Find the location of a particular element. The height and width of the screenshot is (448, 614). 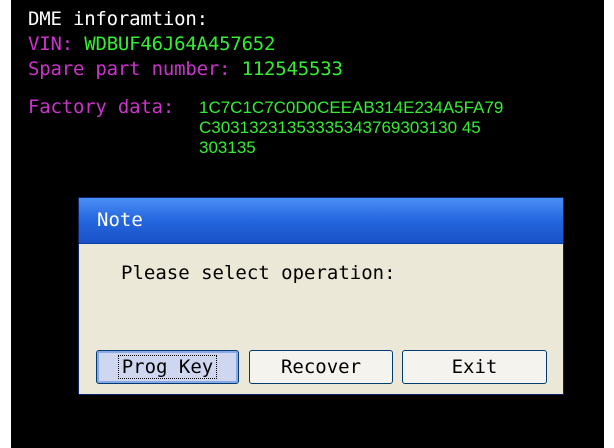

recover-label: Recover is located at coordinates (321, 367).